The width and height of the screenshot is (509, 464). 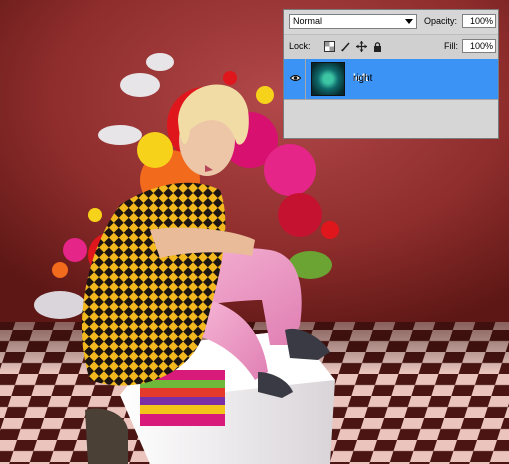 What do you see at coordinates (391, 79) in the screenshot?
I see `layer-row-right: right` at bounding box center [391, 79].